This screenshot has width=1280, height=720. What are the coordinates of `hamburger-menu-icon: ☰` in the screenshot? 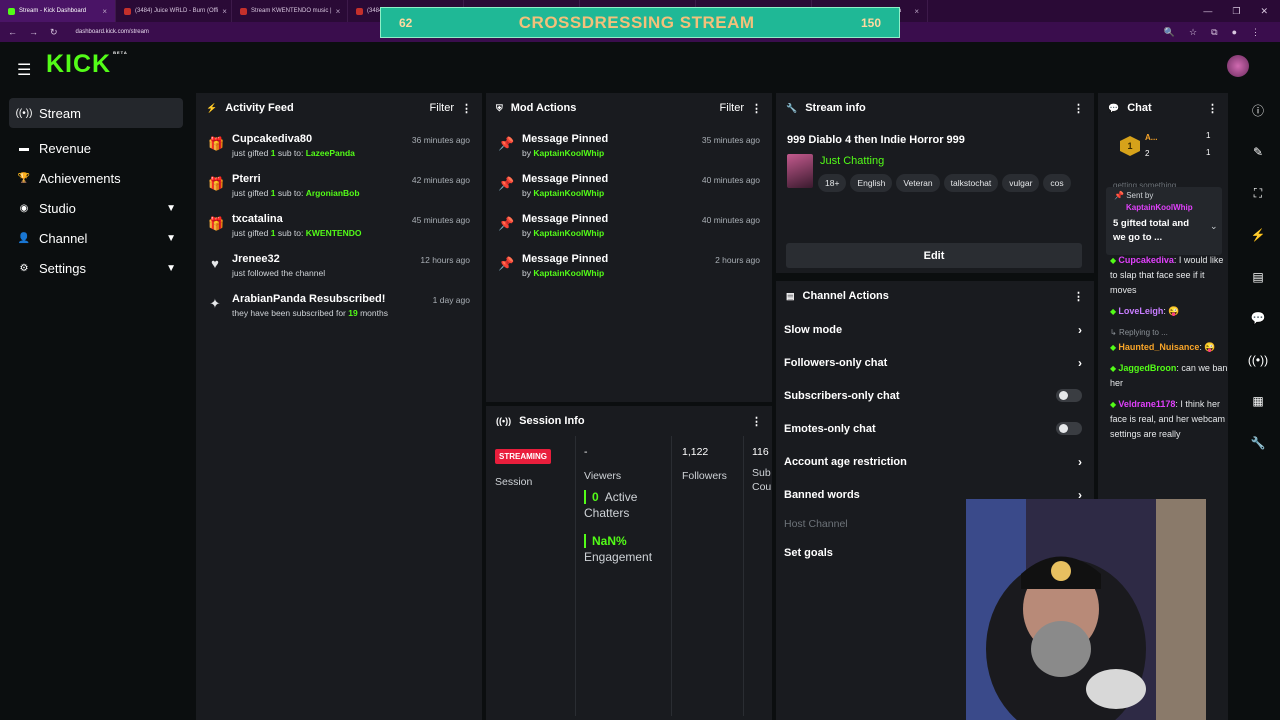 It's located at (24, 70).